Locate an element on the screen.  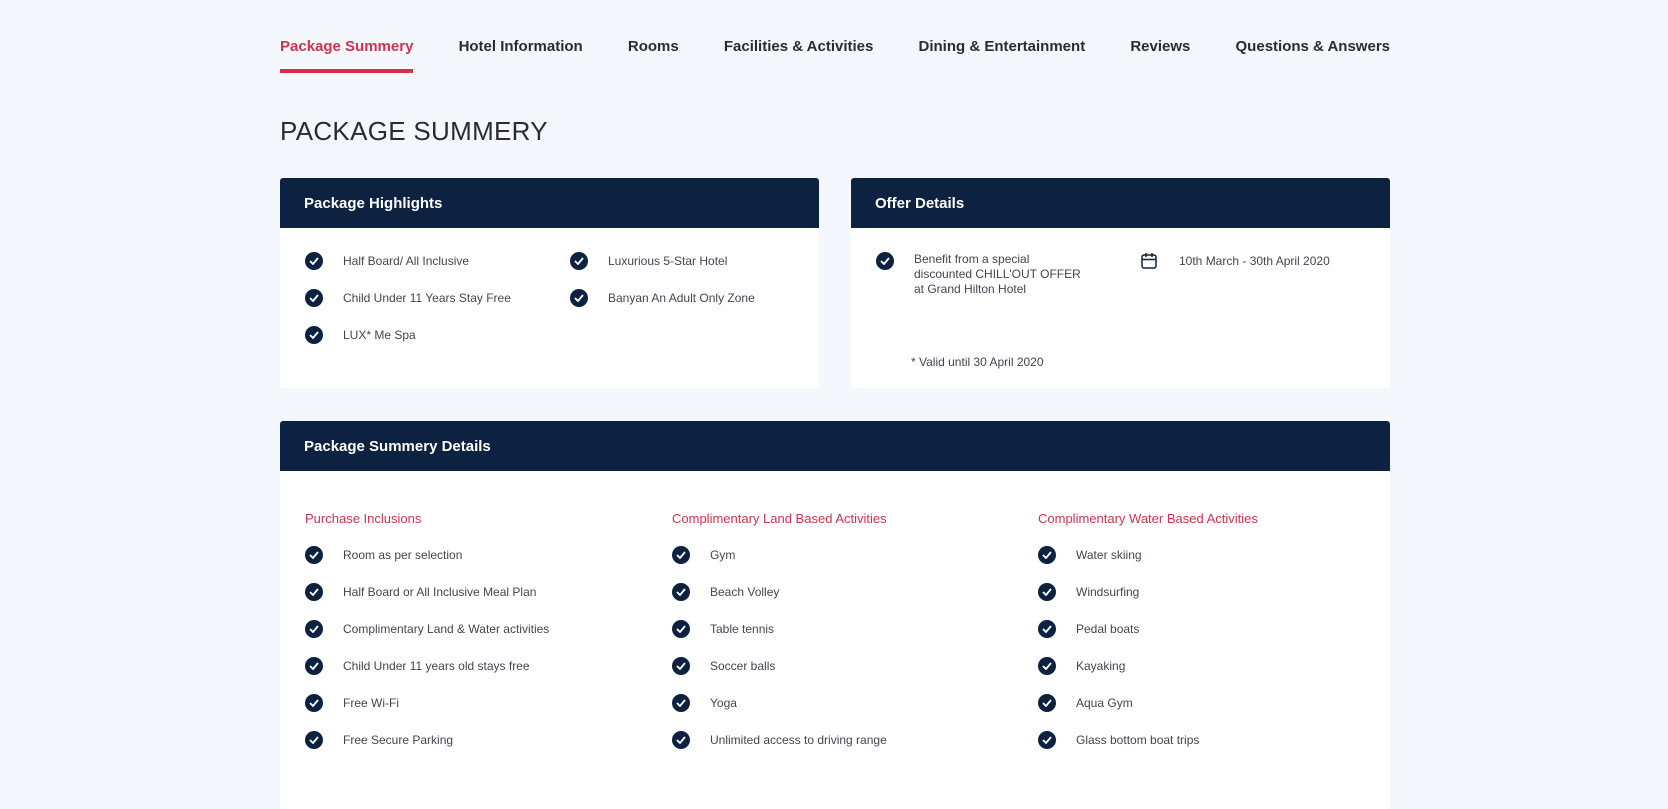
package-summery-details-title: Package Summery Details is located at coordinates (835, 446).